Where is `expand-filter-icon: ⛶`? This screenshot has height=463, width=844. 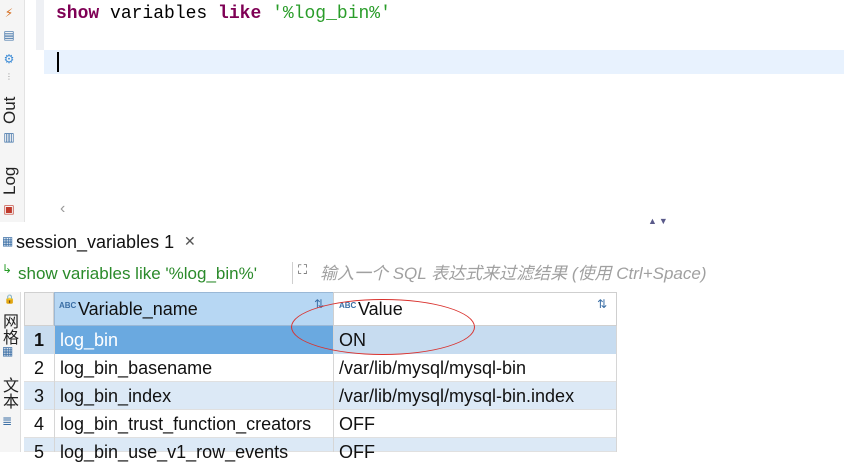 expand-filter-icon: ⛶ is located at coordinates (302, 270).